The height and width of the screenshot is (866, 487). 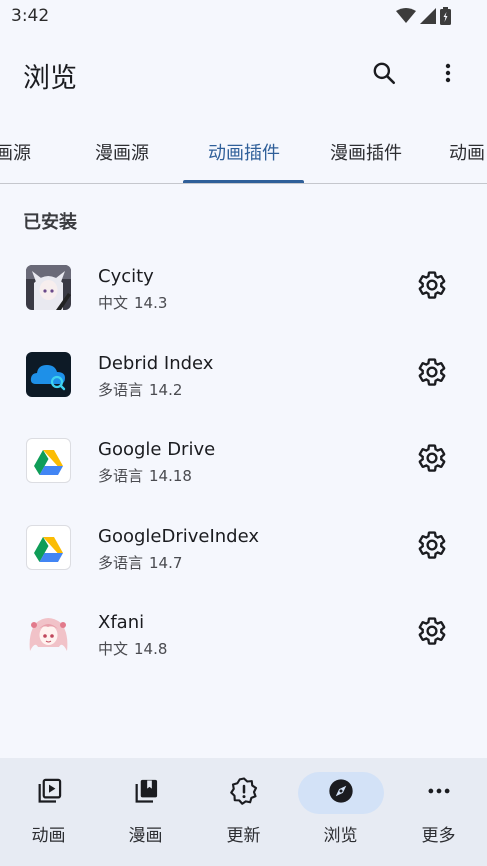 What do you see at coordinates (243, 461) in the screenshot?
I see `extension-row-google-drive: Google Drive 多语言 14.18` at bounding box center [243, 461].